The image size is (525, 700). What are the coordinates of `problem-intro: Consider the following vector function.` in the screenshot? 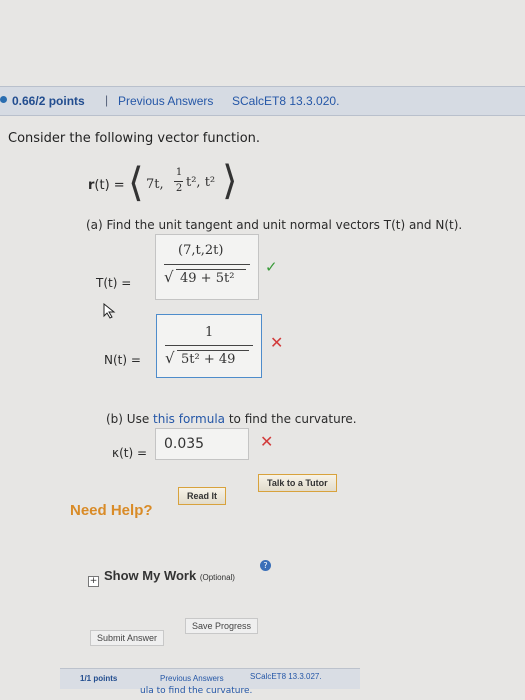 It's located at (134, 138).